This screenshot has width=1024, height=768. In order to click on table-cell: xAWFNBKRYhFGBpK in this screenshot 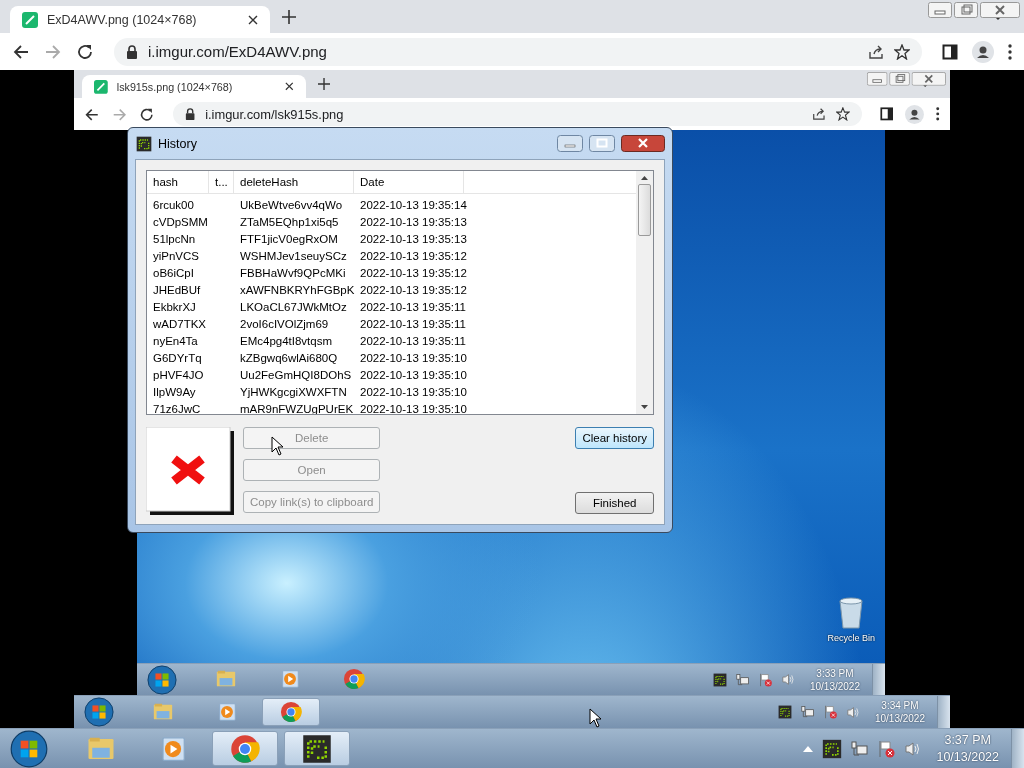, I will do `click(297, 289)`.